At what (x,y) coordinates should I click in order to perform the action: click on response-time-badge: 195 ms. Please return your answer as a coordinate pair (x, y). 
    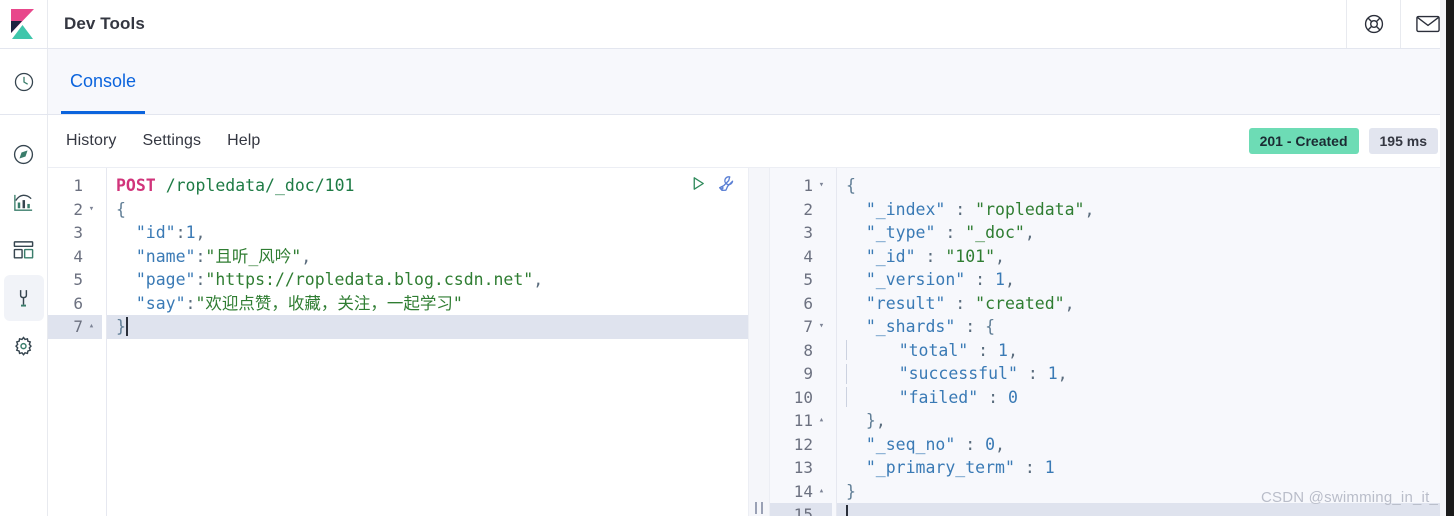
    Looking at the image, I should click on (1403, 141).